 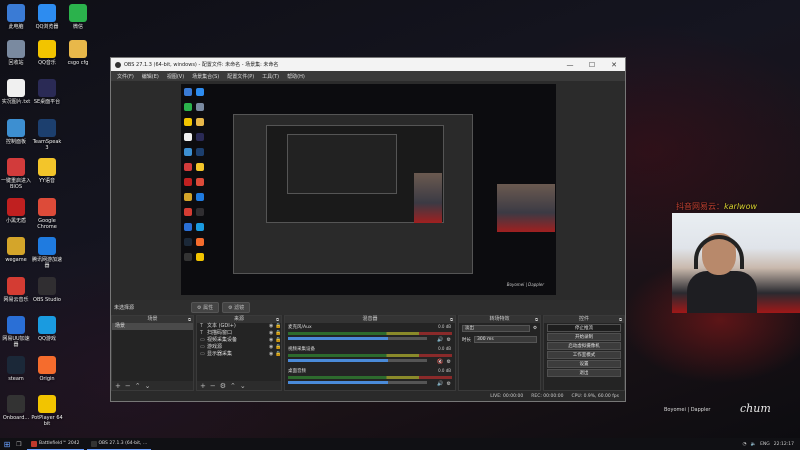 What do you see at coordinates (15, 141) in the screenshot?
I see `desktop-icon-label: 控制面板` at bounding box center [15, 141].